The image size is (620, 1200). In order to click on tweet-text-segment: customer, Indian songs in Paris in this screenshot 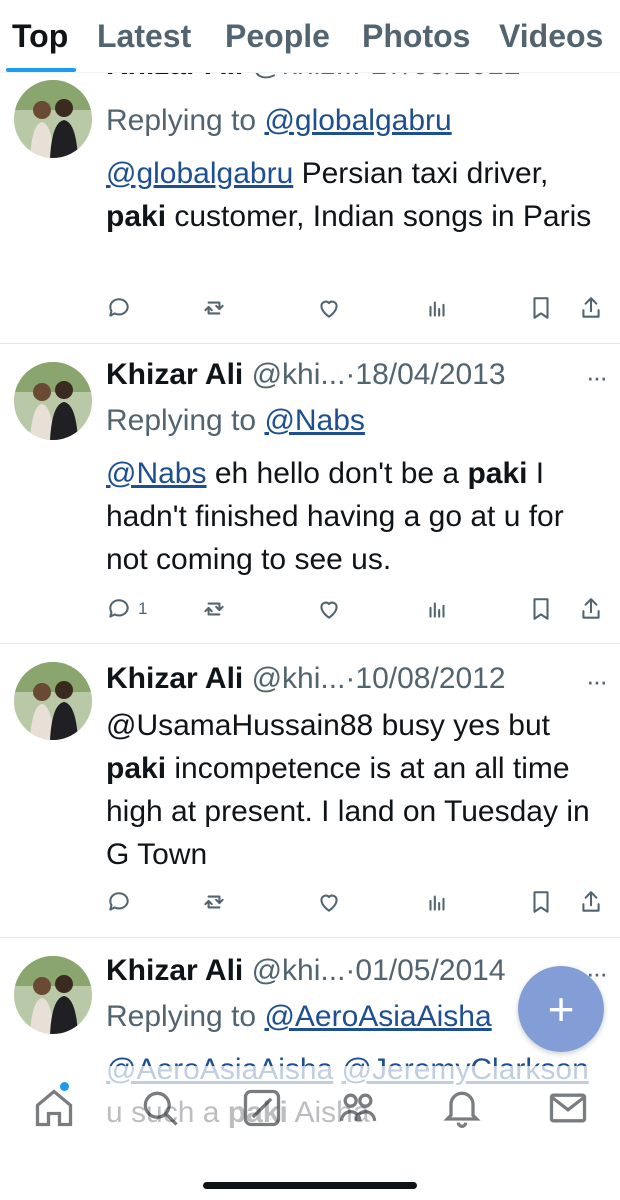, I will do `click(379, 216)`.